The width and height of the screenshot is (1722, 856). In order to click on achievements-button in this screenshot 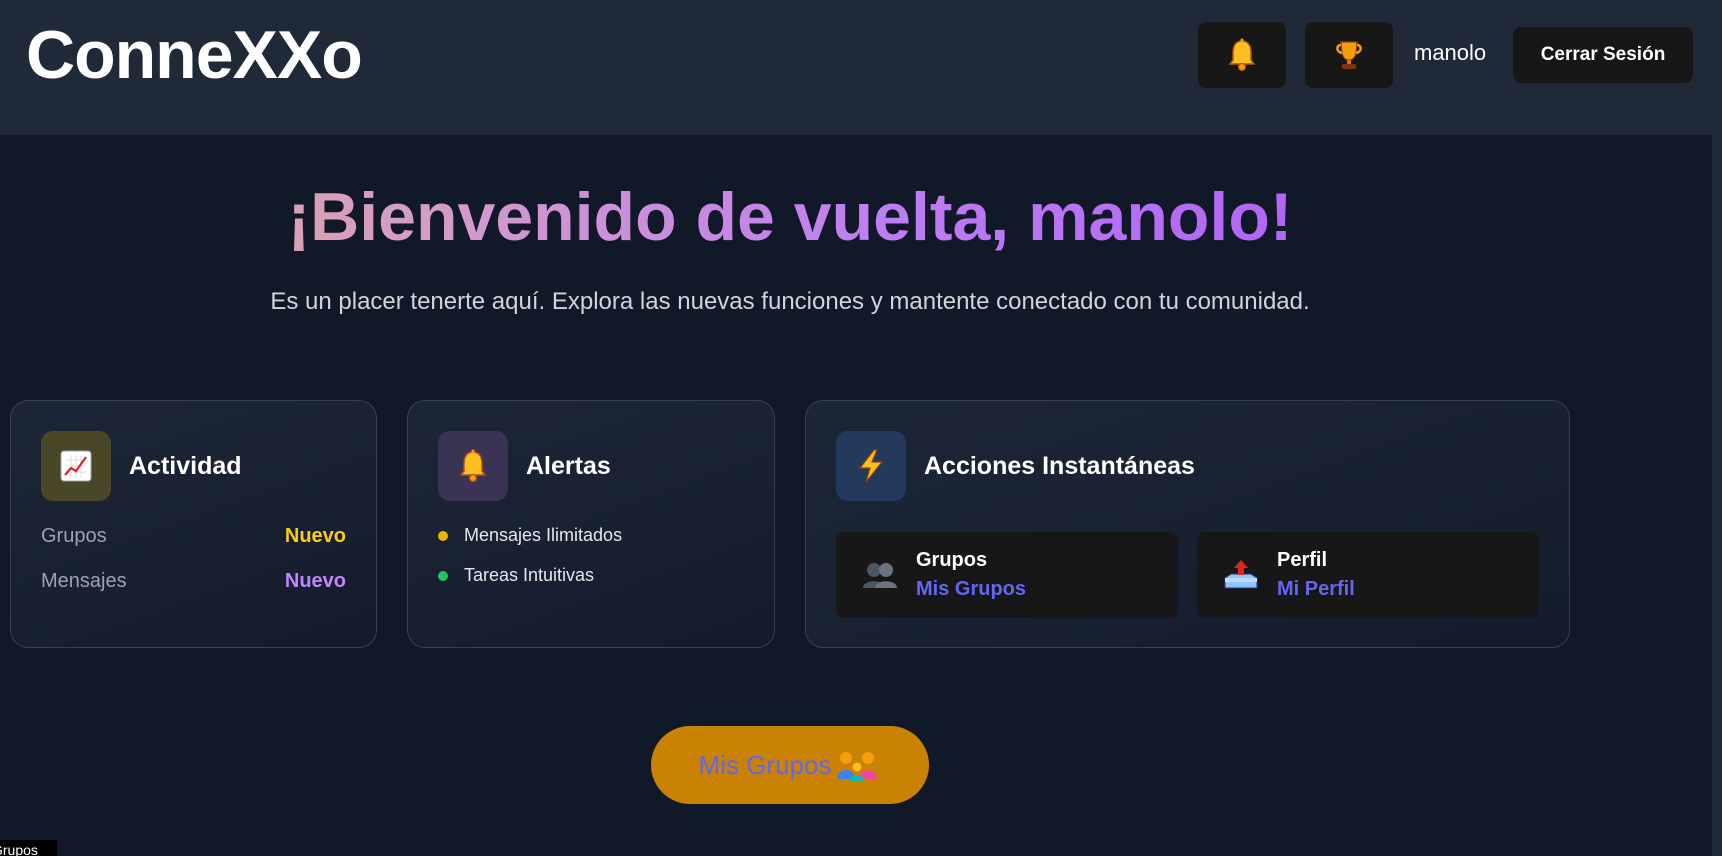, I will do `click(1349, 55)`.